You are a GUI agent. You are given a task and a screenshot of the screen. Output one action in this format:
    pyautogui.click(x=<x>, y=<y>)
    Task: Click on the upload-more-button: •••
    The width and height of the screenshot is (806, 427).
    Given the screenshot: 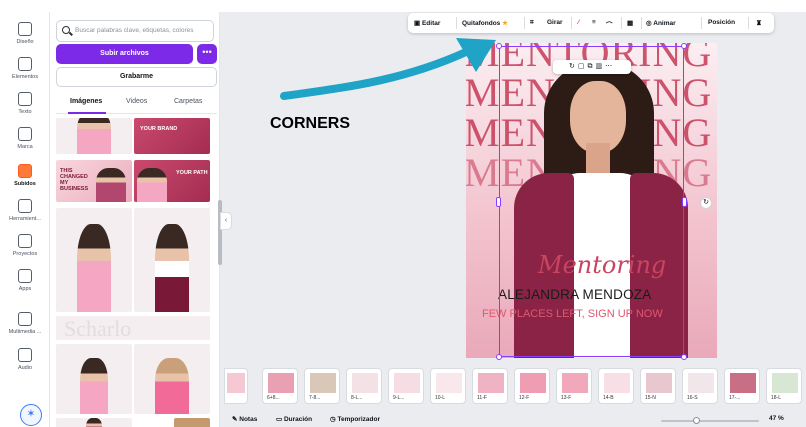 What is the action you would take?
    pyautogui.click(x=207, y=54)
    